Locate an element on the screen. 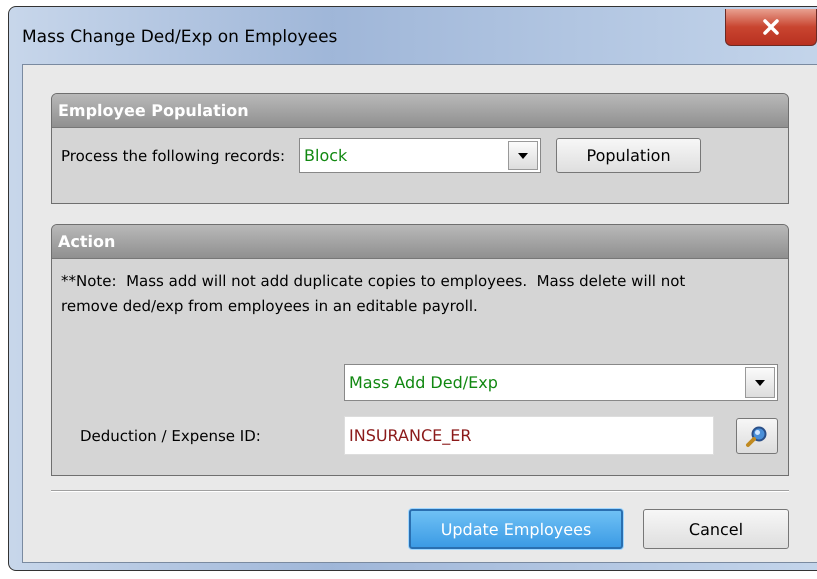 Image resolution: width=817 pixels, height=579 pixels. group-title: Action is located at coordinates (420, 242).